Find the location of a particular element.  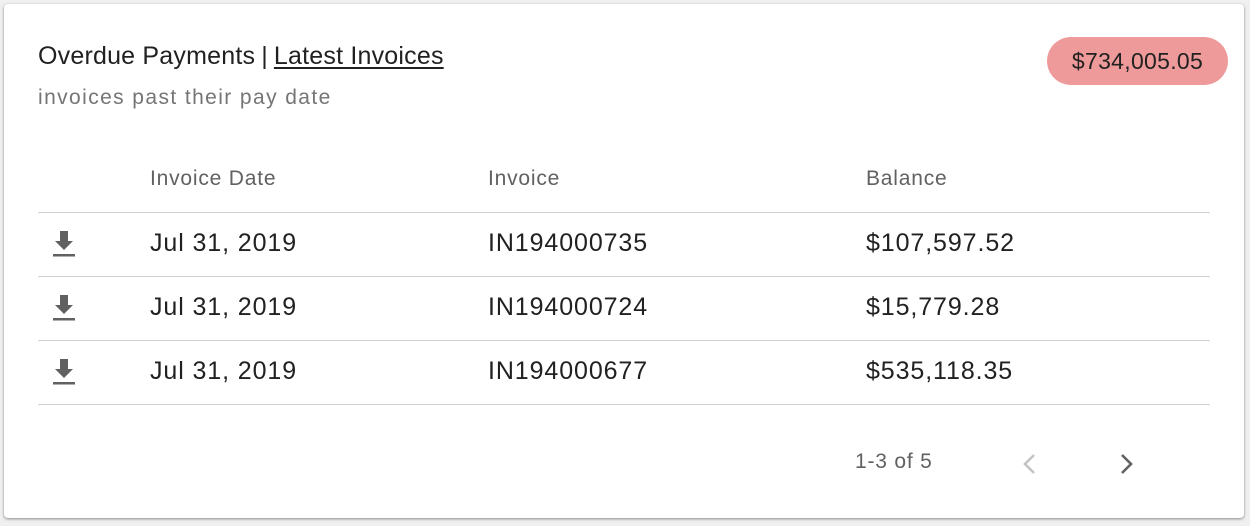

column-header-invoice: Invoice is located at coordinates (524, 178).